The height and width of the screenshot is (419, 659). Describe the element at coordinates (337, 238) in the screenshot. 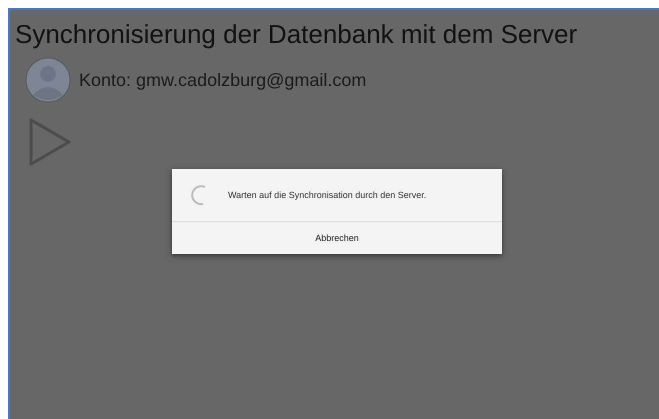

I see `cancel-button: Abbrechen` at that location.